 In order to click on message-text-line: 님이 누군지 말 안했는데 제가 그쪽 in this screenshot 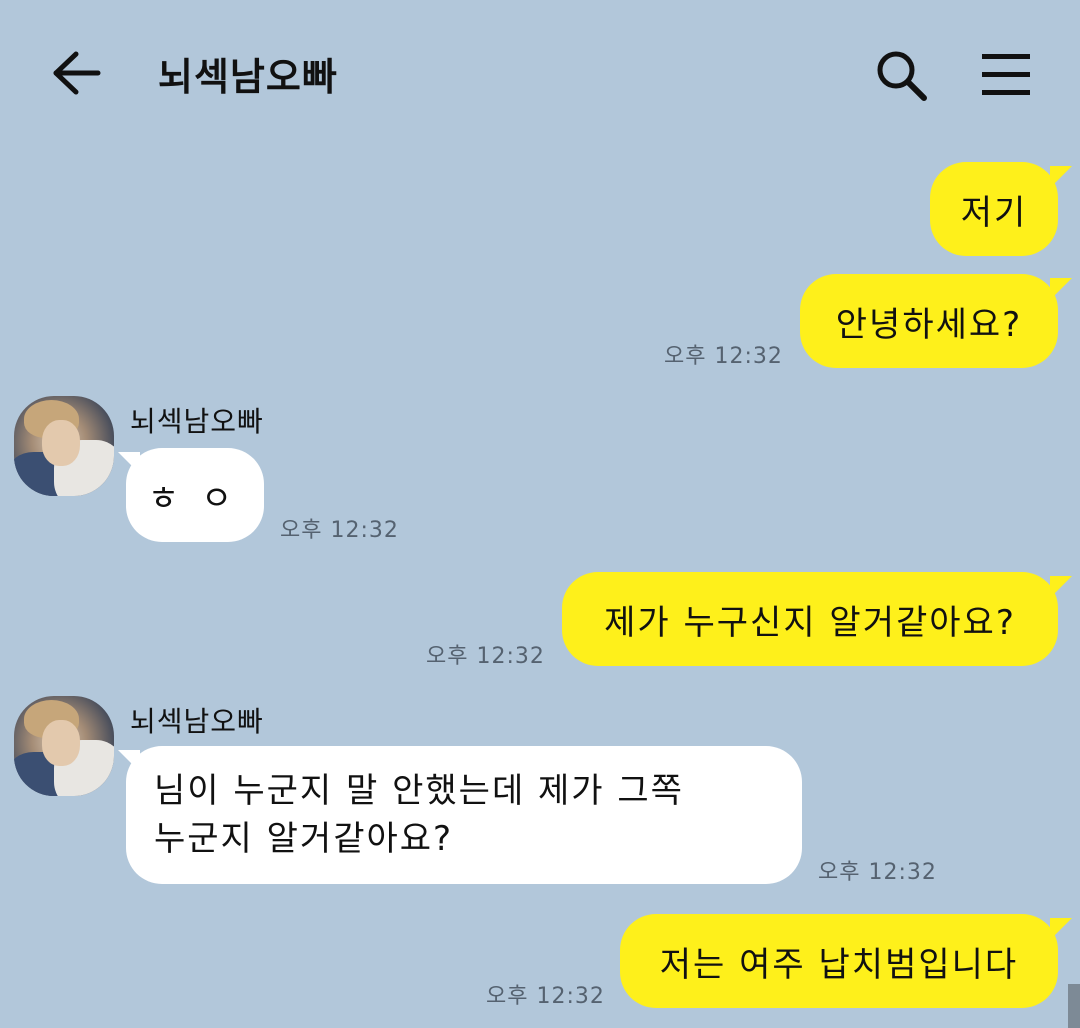, I will do `click(419, 791)`.